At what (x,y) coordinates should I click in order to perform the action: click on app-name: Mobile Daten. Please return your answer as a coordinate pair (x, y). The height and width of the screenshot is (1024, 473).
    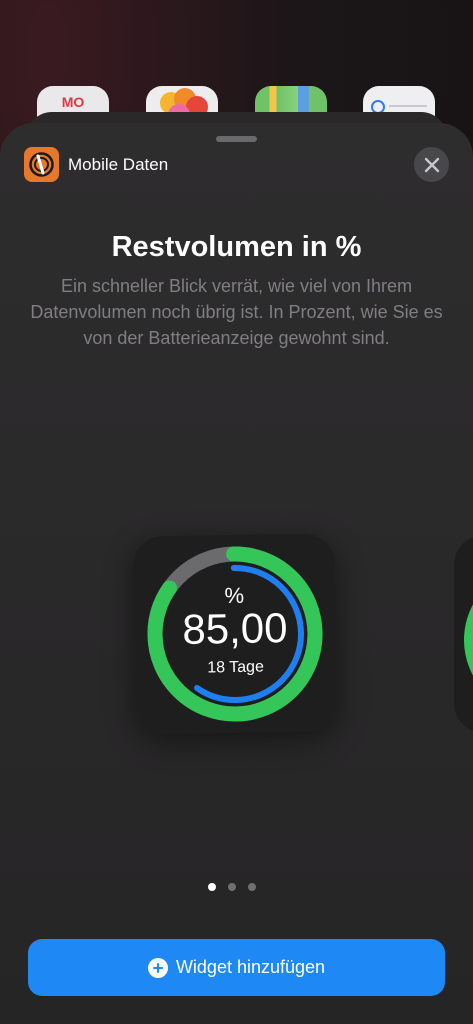
    Looking at the image, I should click on (118, 164).